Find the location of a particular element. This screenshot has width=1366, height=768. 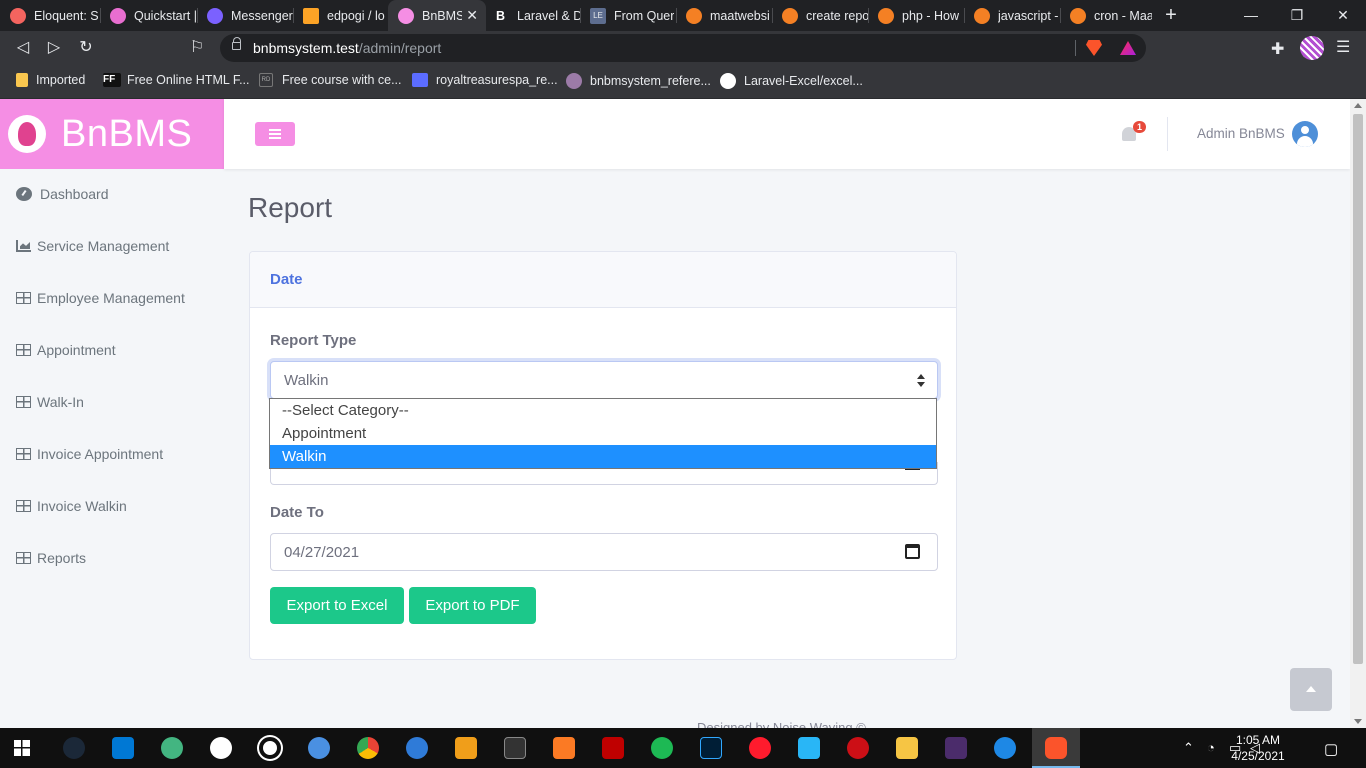

tray-chevron-icon: ⌃ is located at coordinates (1188, 748).